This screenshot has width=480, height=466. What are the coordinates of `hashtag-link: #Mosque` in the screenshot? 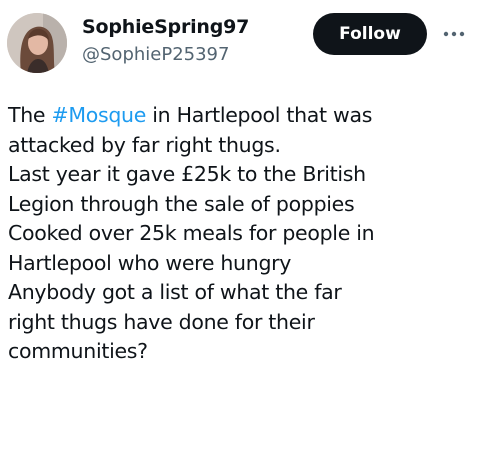 It's located at (98, 115).